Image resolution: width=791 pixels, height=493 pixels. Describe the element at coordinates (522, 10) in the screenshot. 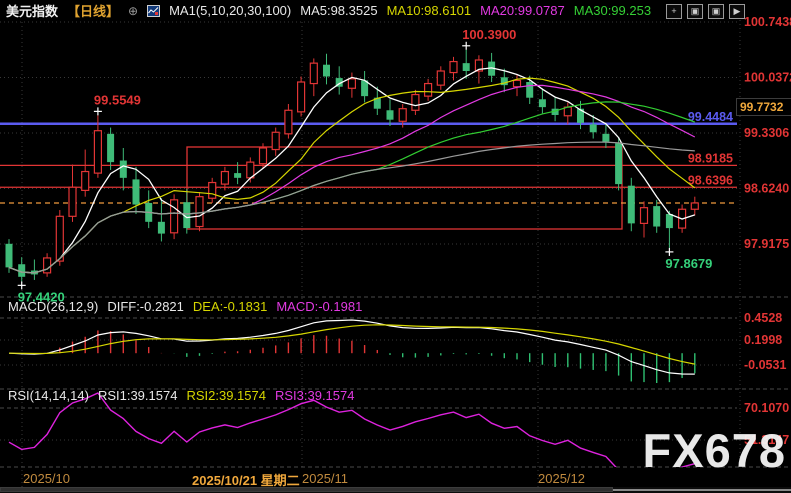

I see `ma20-value: MA20:99.0787` at that location.